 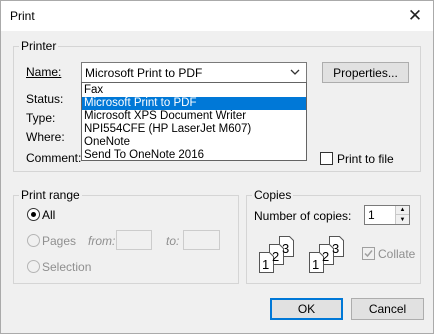 What do you see at coordinates (415, 16) in the screenshot?
I see `close-icon: ✕` at bounding box center [415, 16].